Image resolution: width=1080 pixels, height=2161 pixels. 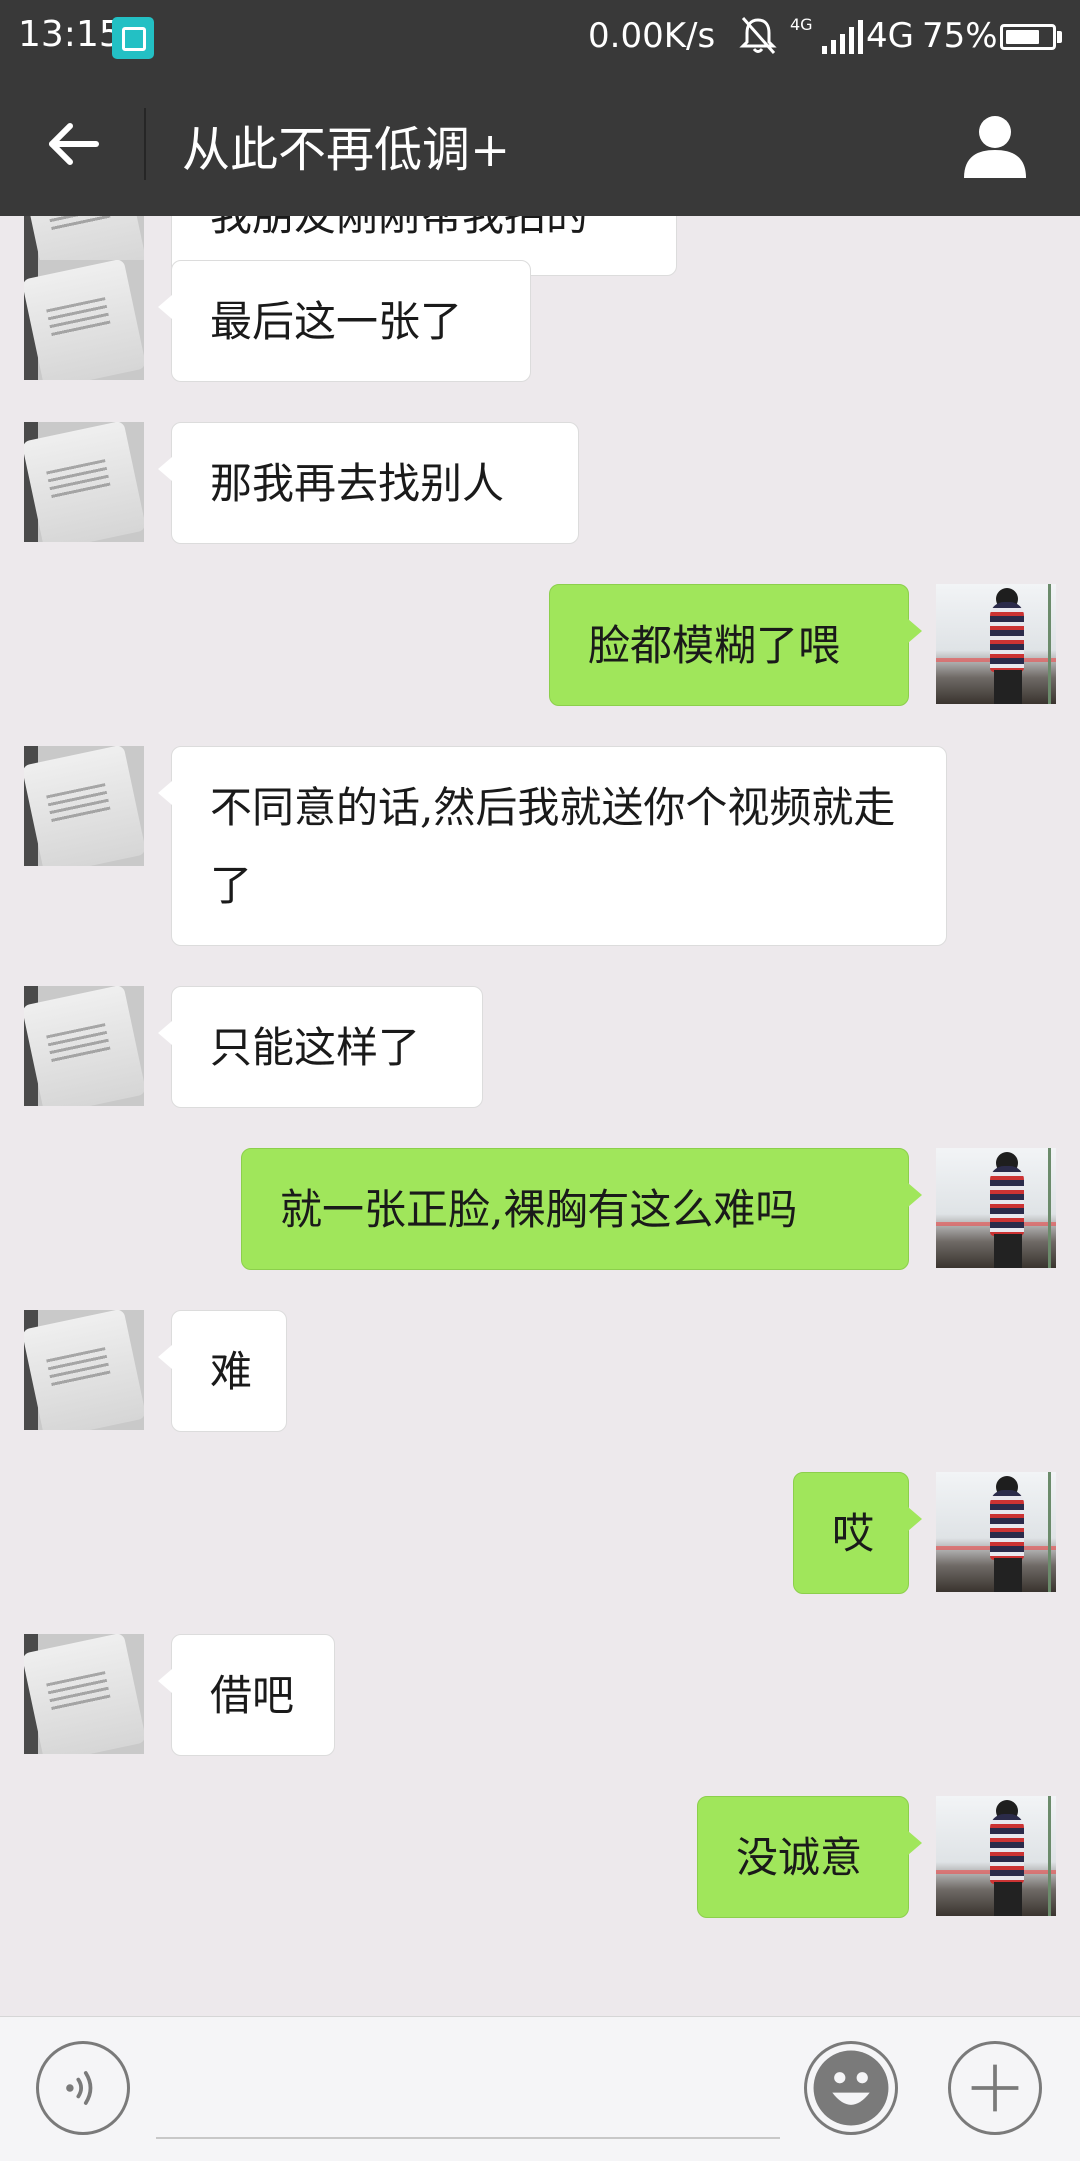 I want to click on message-bubble: 借吧, so click(x=246, y=1695).